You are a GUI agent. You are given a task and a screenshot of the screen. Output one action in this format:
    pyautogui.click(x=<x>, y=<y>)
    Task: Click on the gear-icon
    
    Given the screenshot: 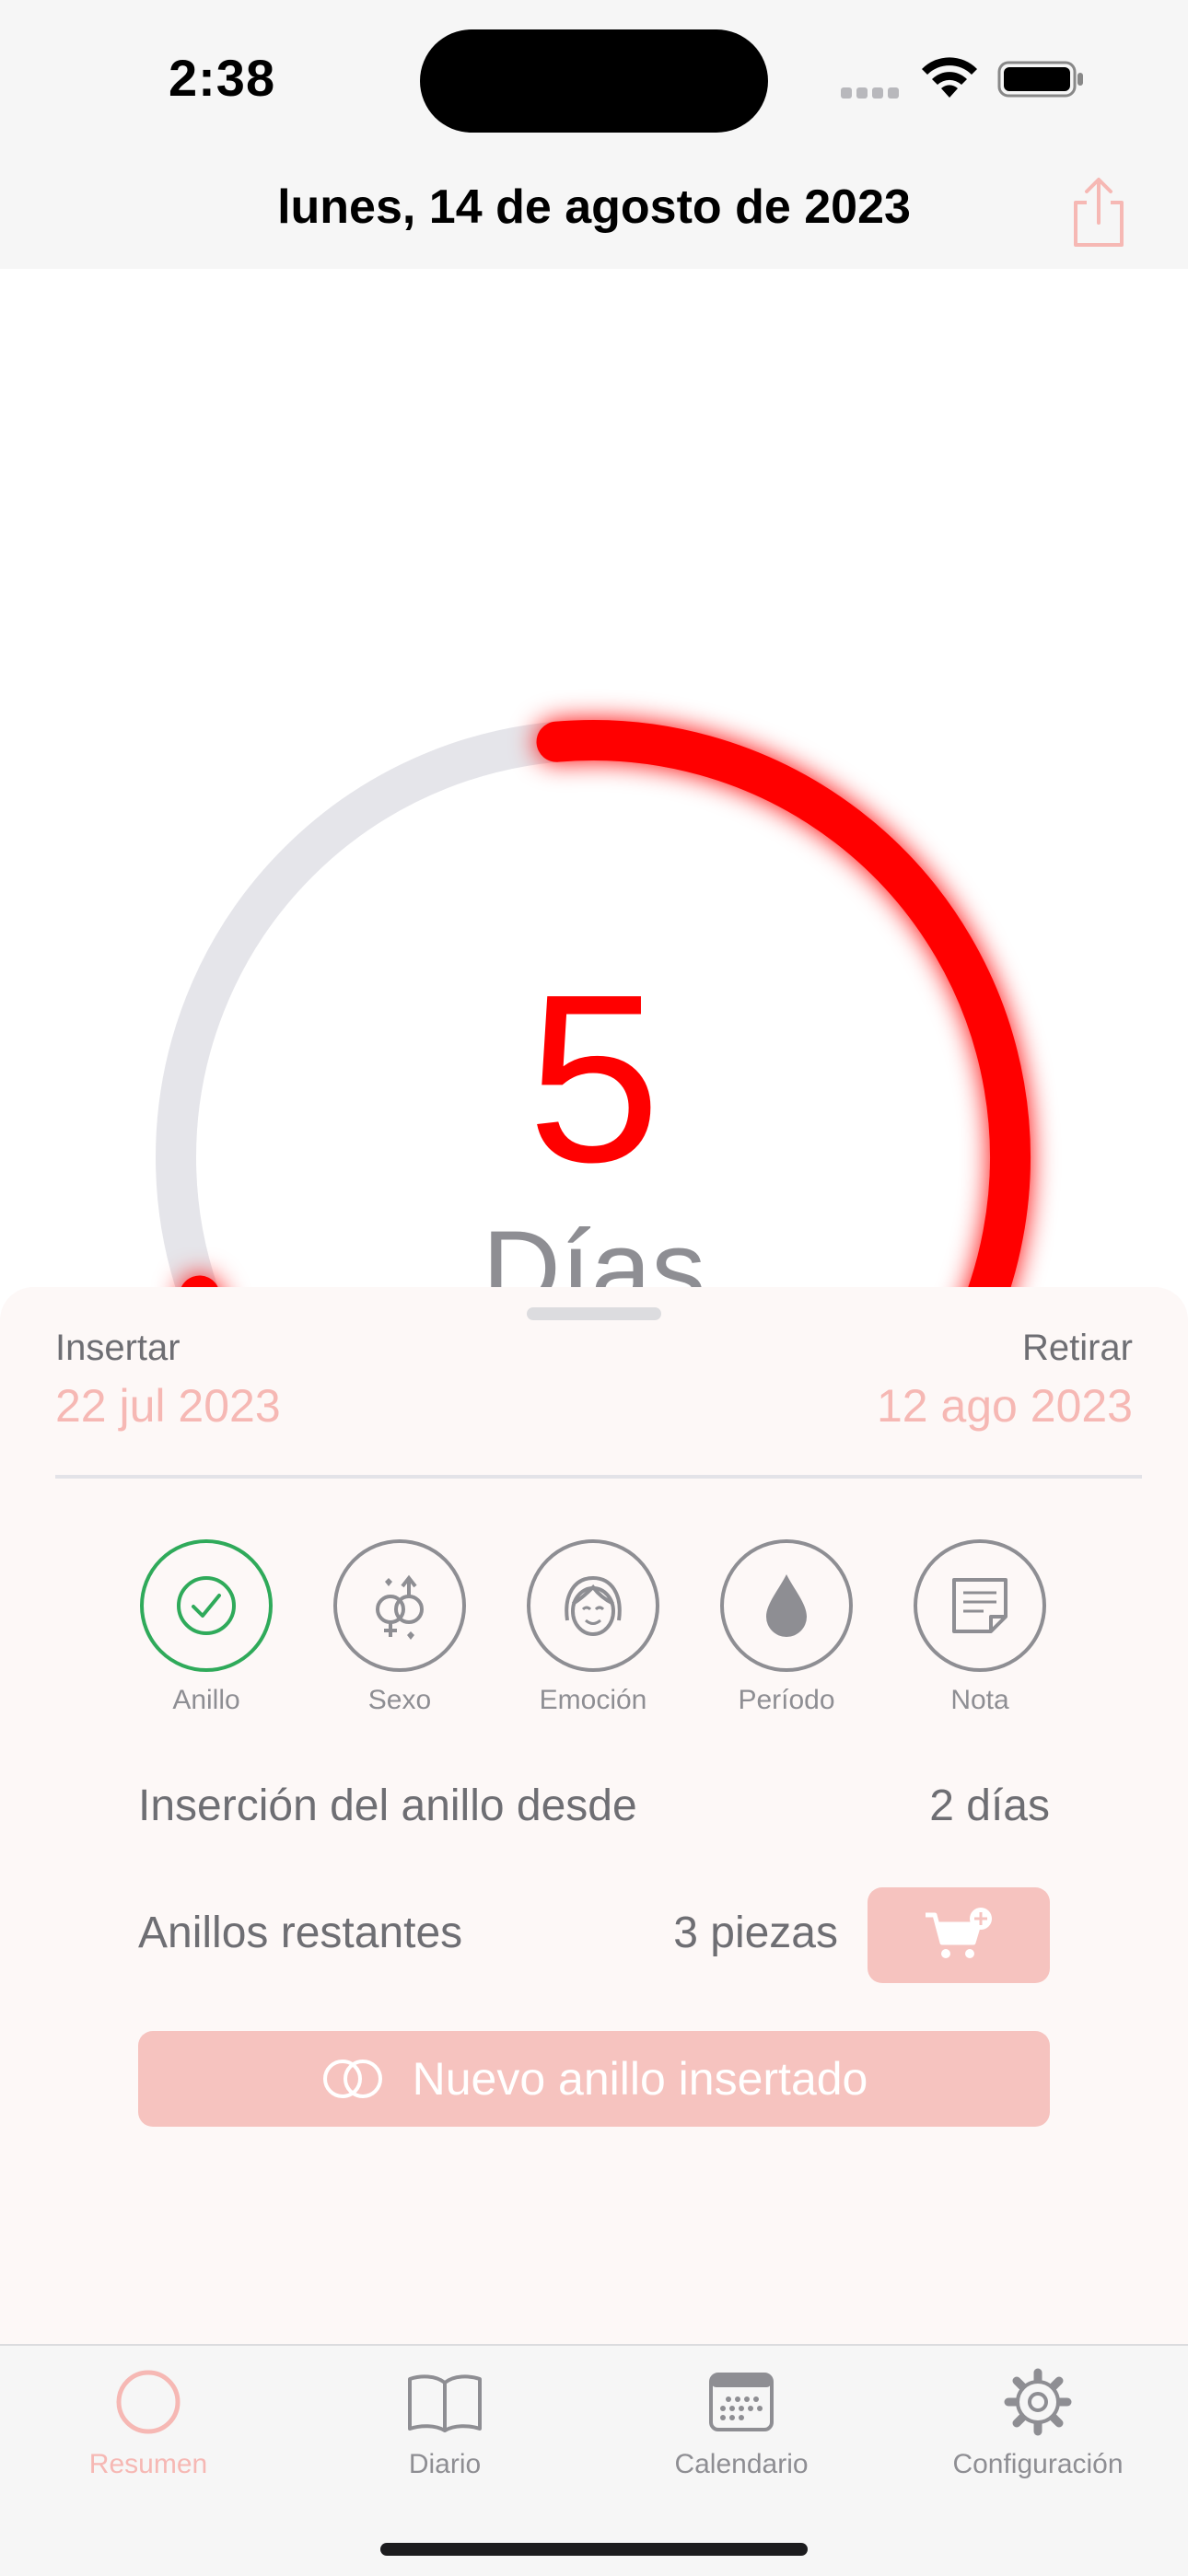 What is the action you would take?
    pyautogui.click(x=1038, y=2402)
    